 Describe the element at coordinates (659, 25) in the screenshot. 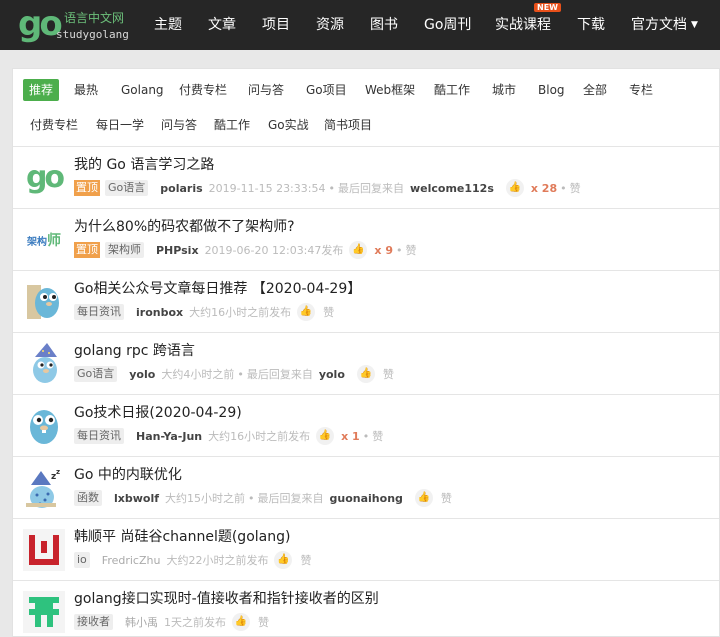

I see `nav-official-docs-label: 官方文档` at that location.